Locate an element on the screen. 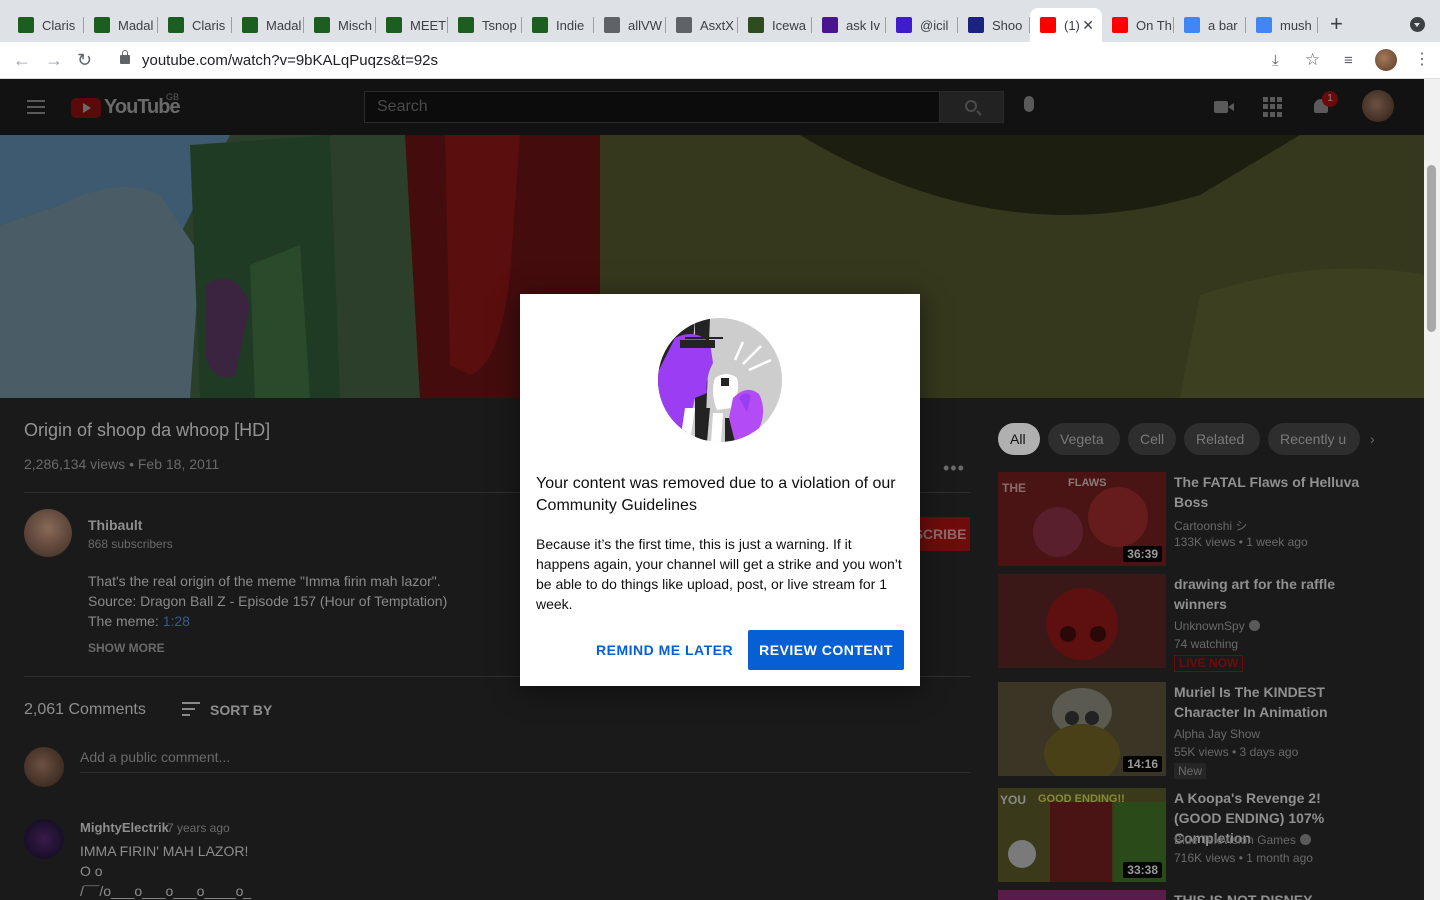 The height and width of the screenshot is (900, 1440). chrome-menu-icon: ⋮ is located at coordinates (1422, 60).